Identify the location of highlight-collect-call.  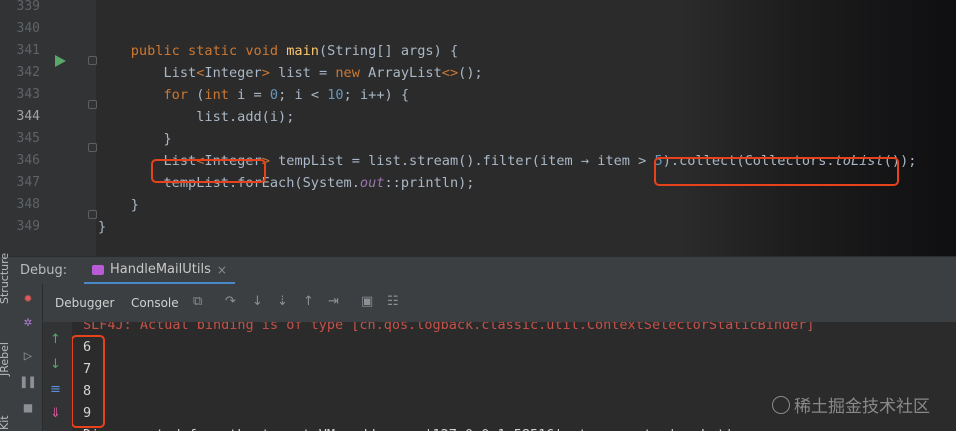
(776, 171).